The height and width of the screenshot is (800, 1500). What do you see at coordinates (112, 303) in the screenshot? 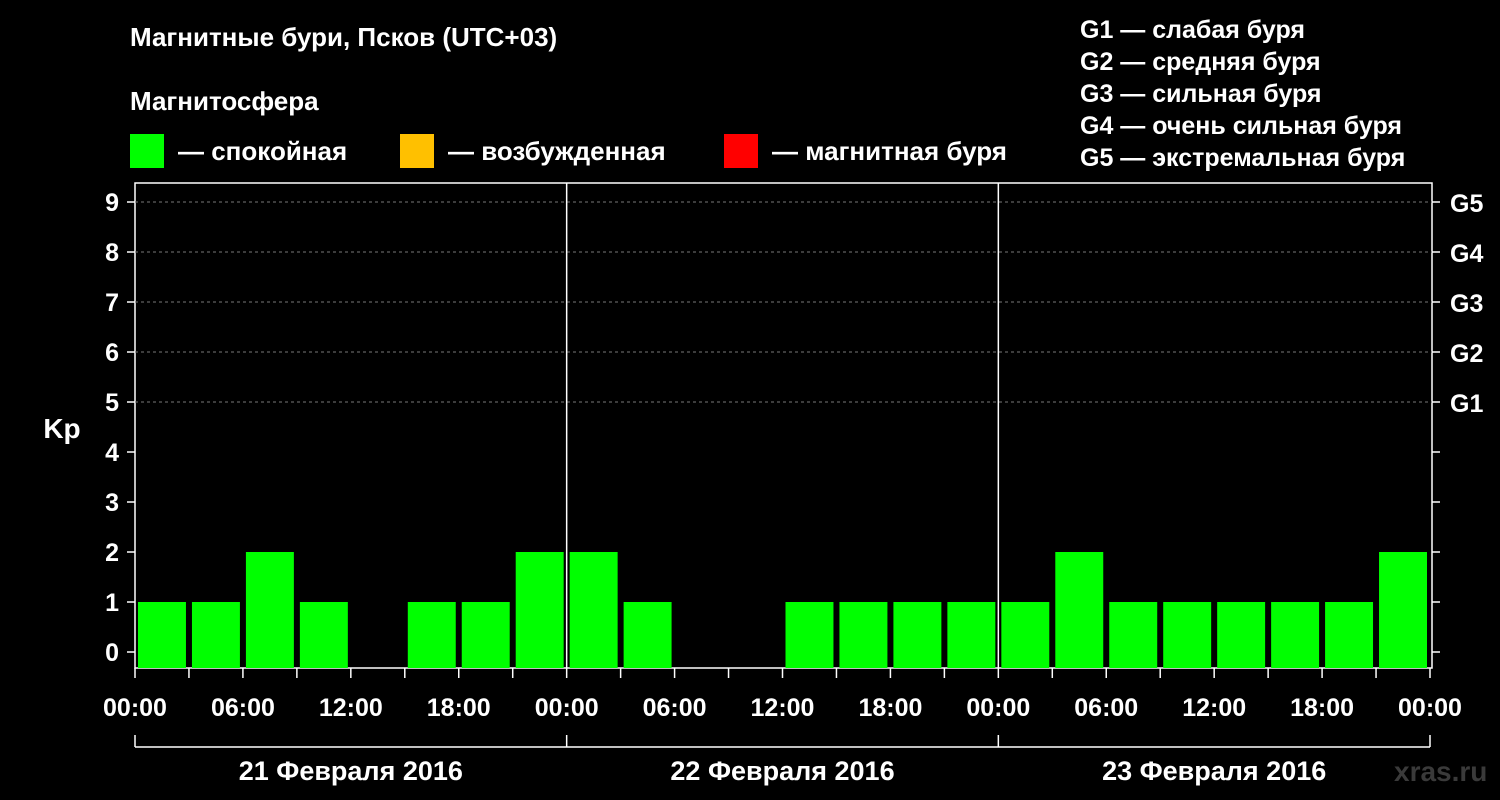
I see `y-tick-label: 7` at bounding box center [112, 303].